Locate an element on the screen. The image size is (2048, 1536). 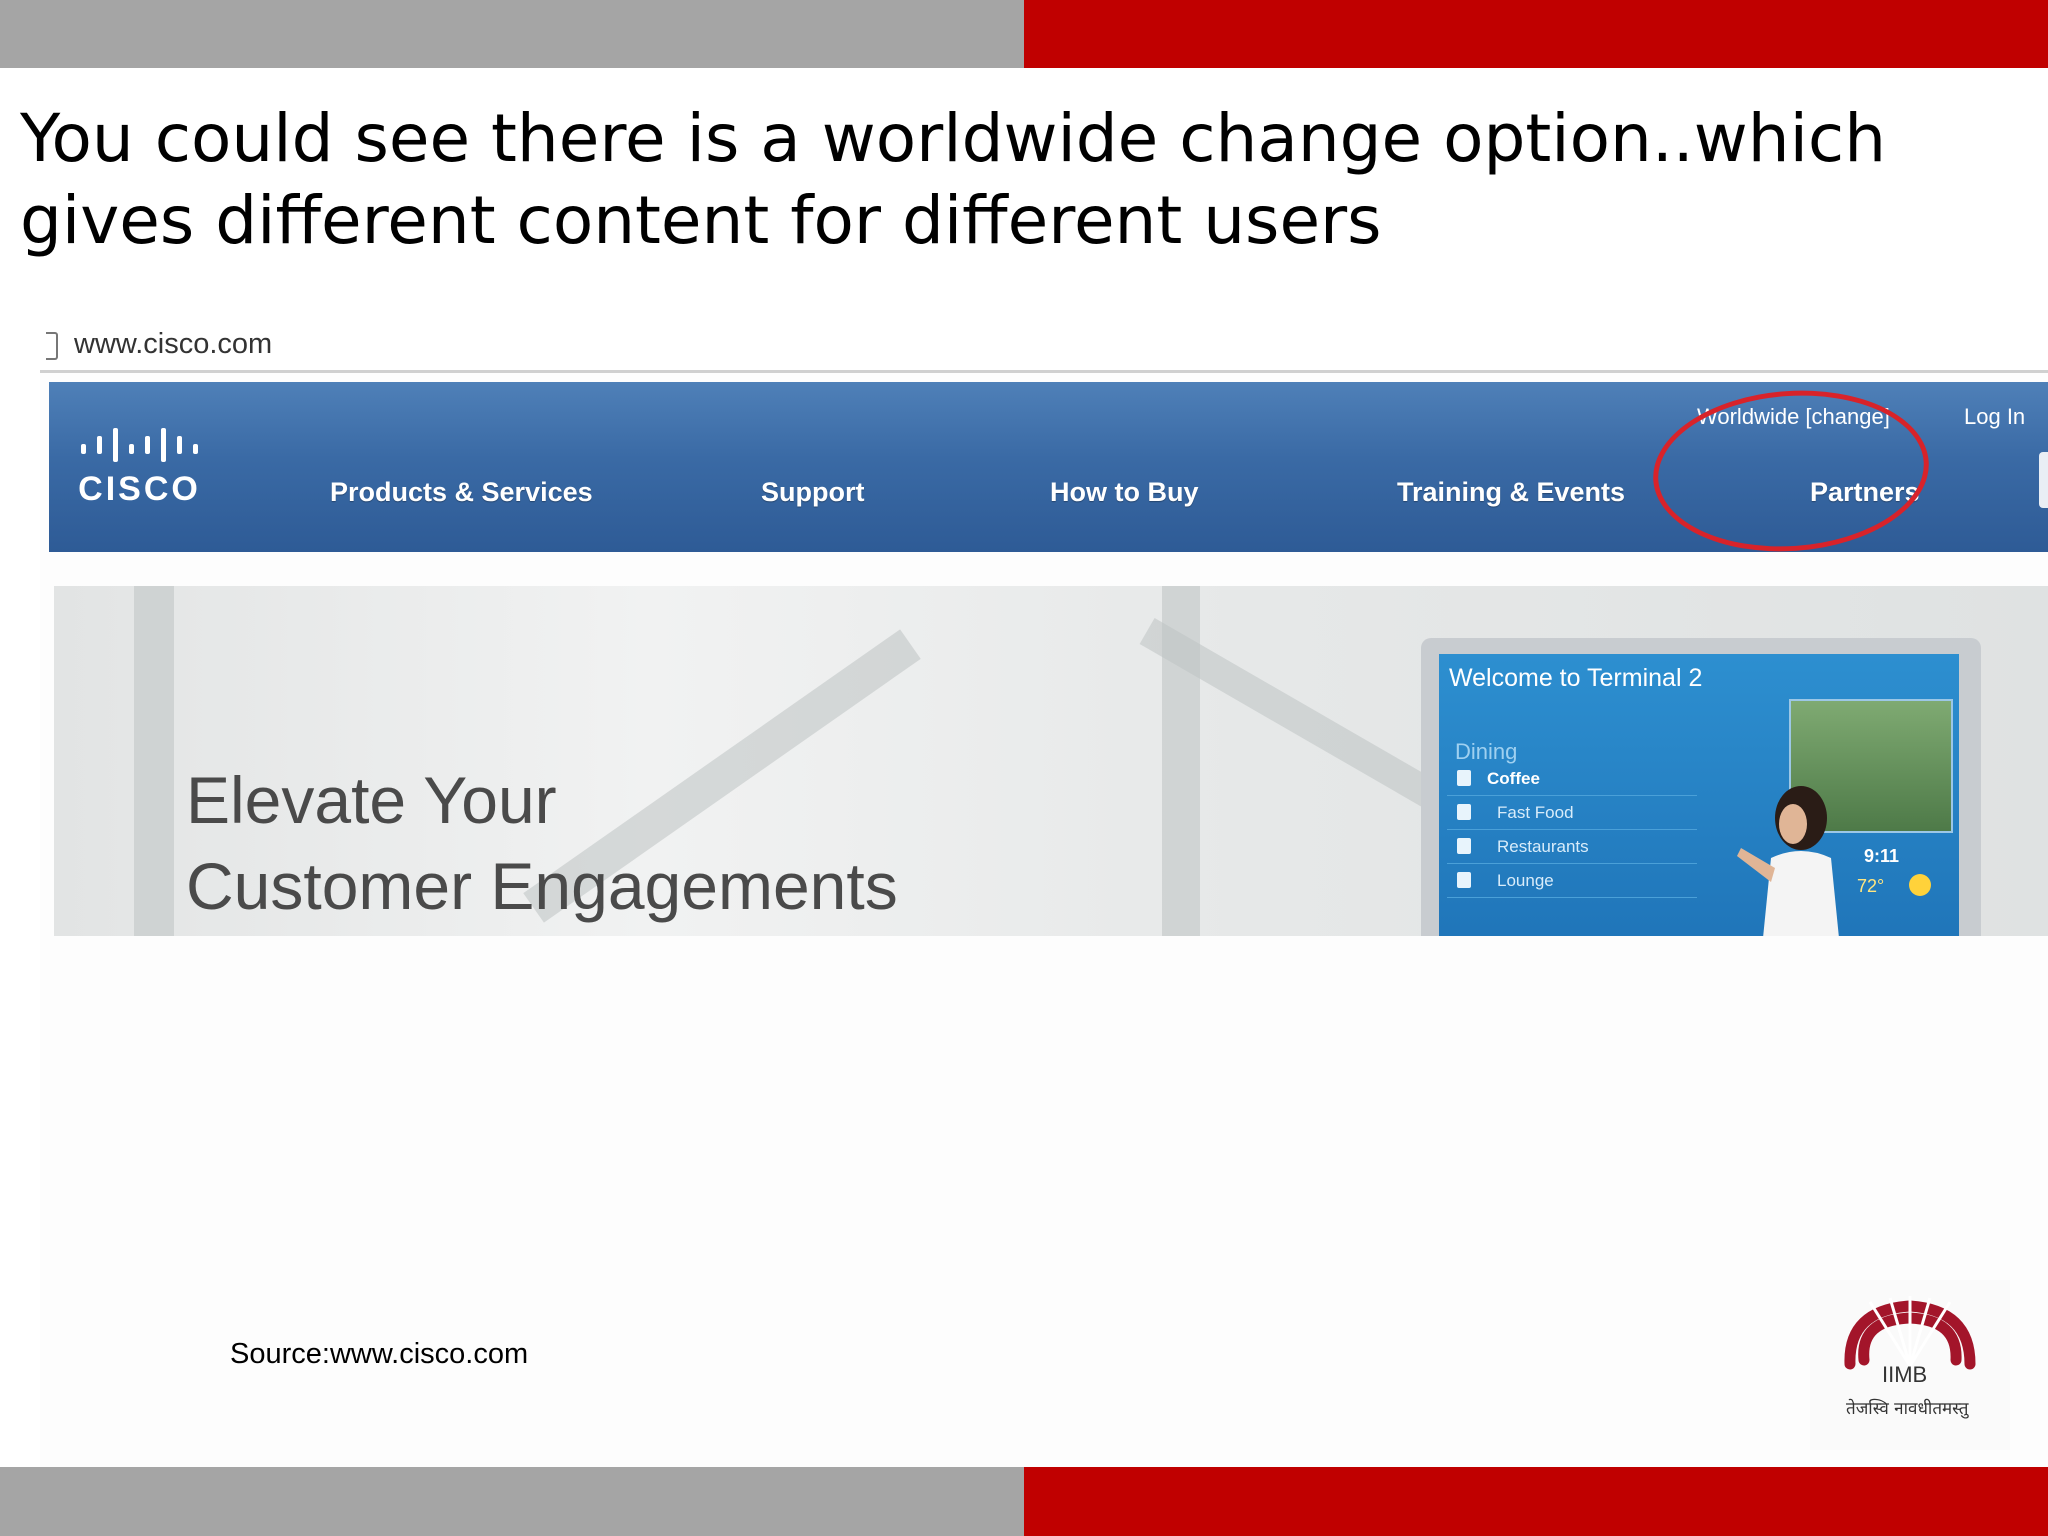
hero-headline-line-1: Elevate Your is located at coordinates (371, 800).